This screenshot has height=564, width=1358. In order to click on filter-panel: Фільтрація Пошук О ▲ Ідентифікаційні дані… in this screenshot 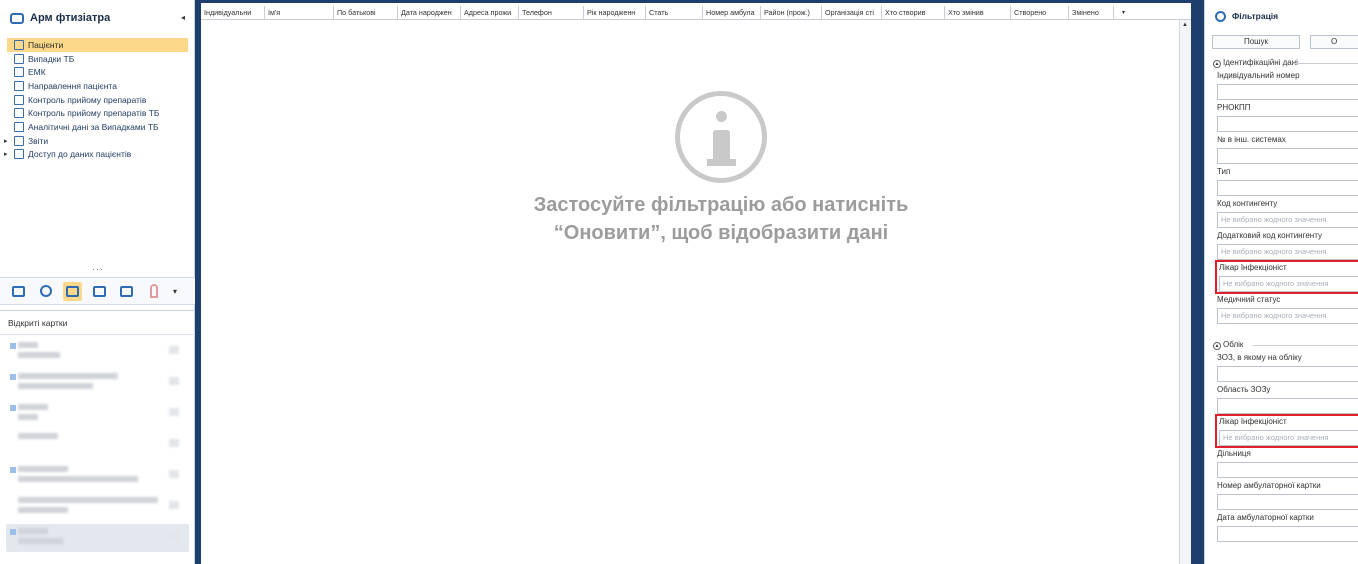, I will do `click(1281, 282)`.